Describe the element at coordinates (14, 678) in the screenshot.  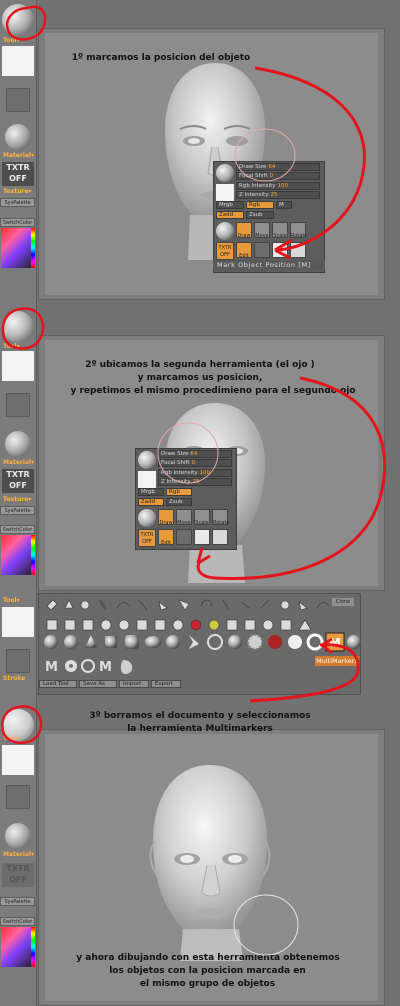
I see `stroke-menu-label: Stroke` at that location.